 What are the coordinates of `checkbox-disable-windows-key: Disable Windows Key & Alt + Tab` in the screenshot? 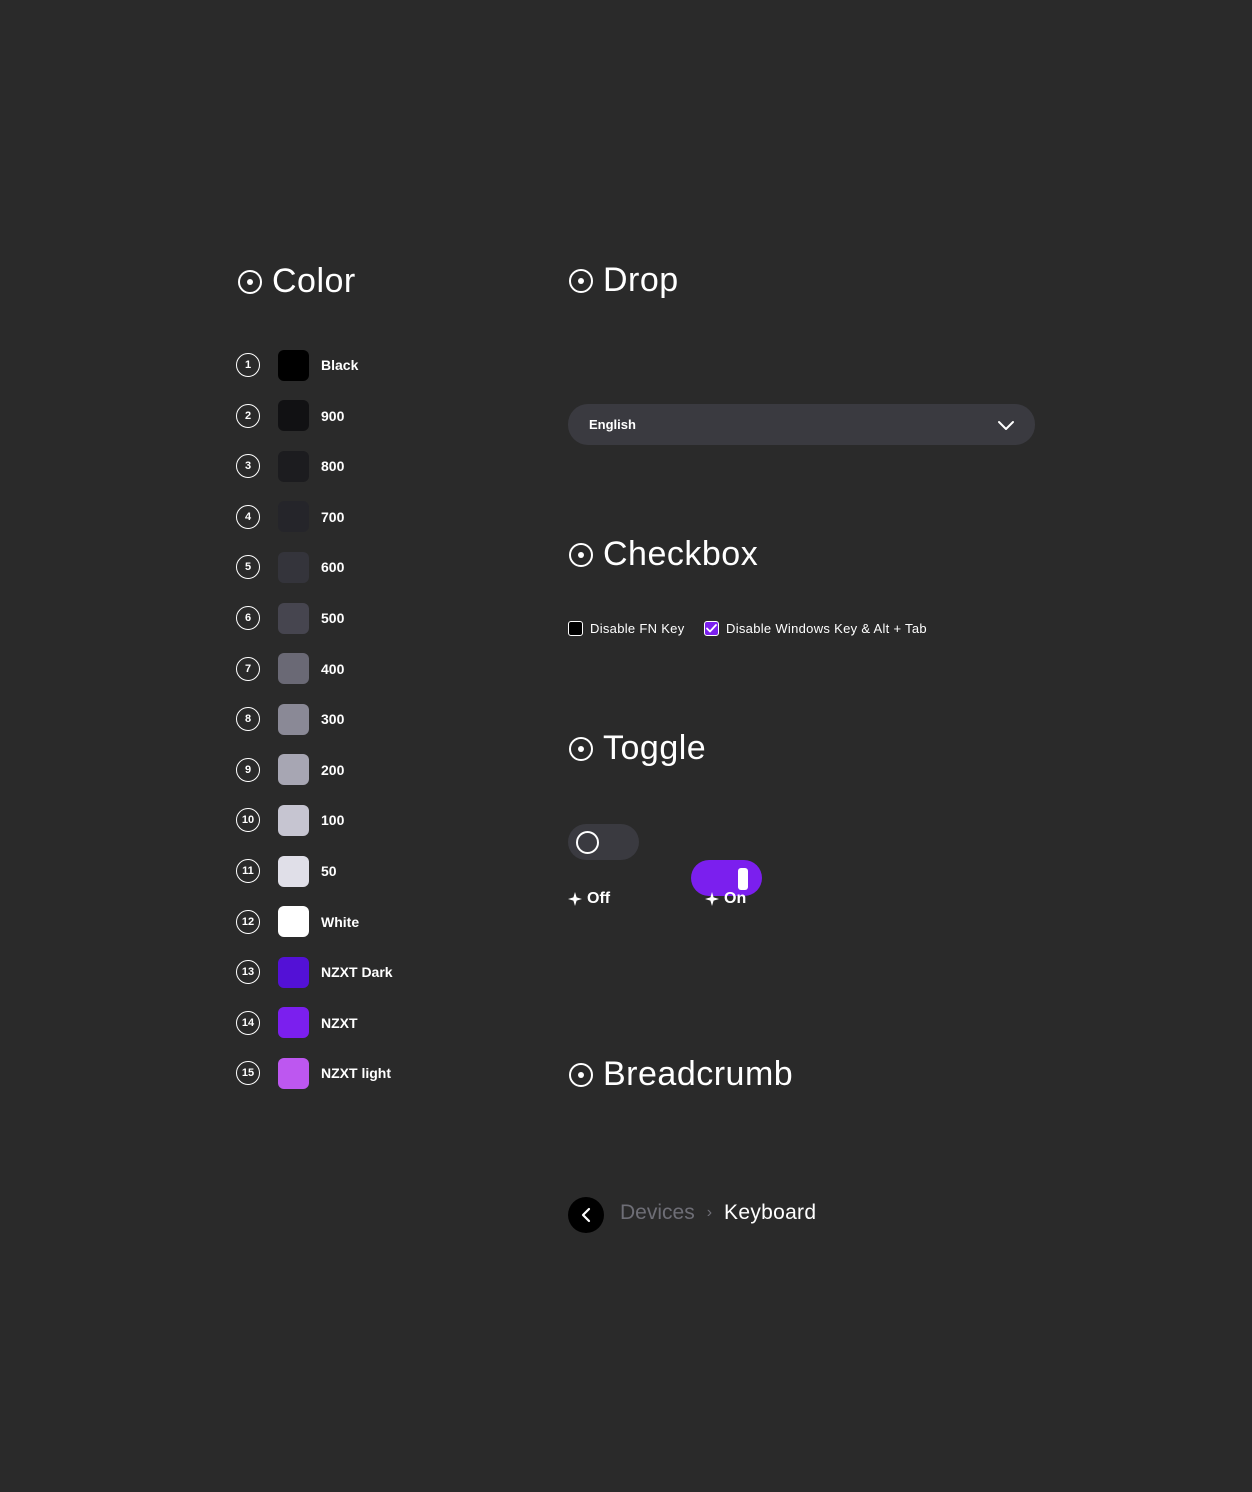 It's located at (815, 628).